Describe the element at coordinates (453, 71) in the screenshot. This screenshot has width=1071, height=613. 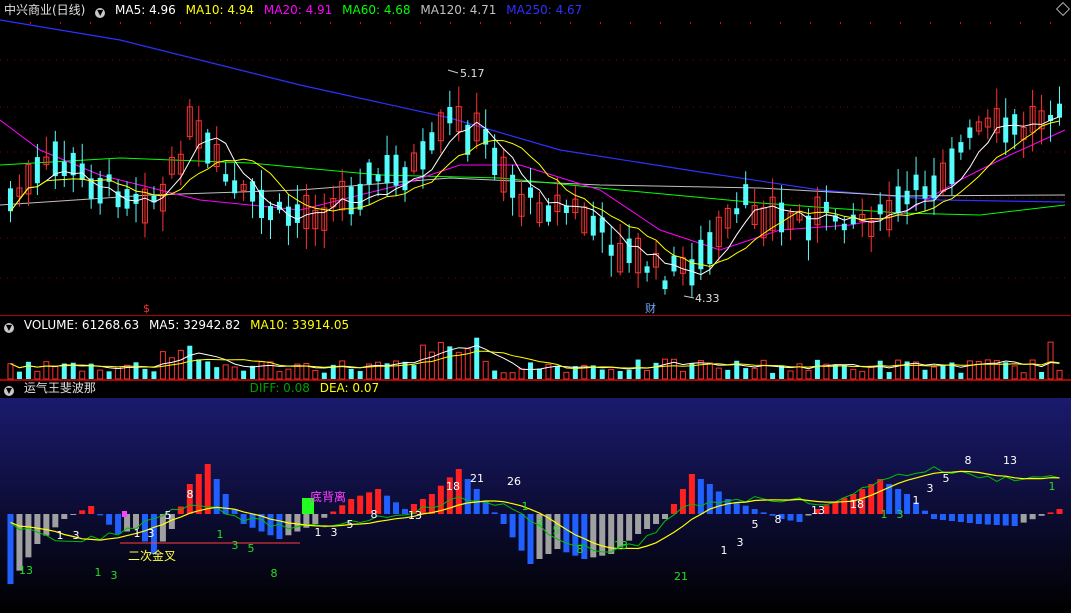
I see `high-pointer` at that location.